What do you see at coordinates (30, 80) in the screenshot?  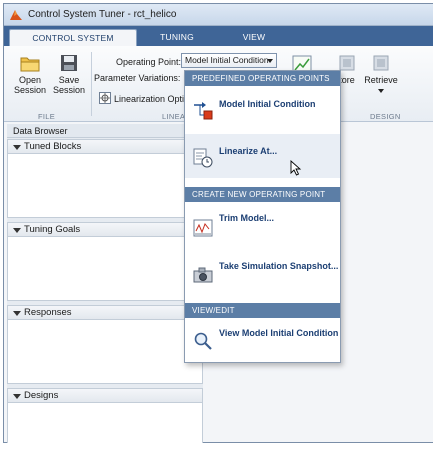 I see `open-label-1: Open` at bounding box center [30, 80].